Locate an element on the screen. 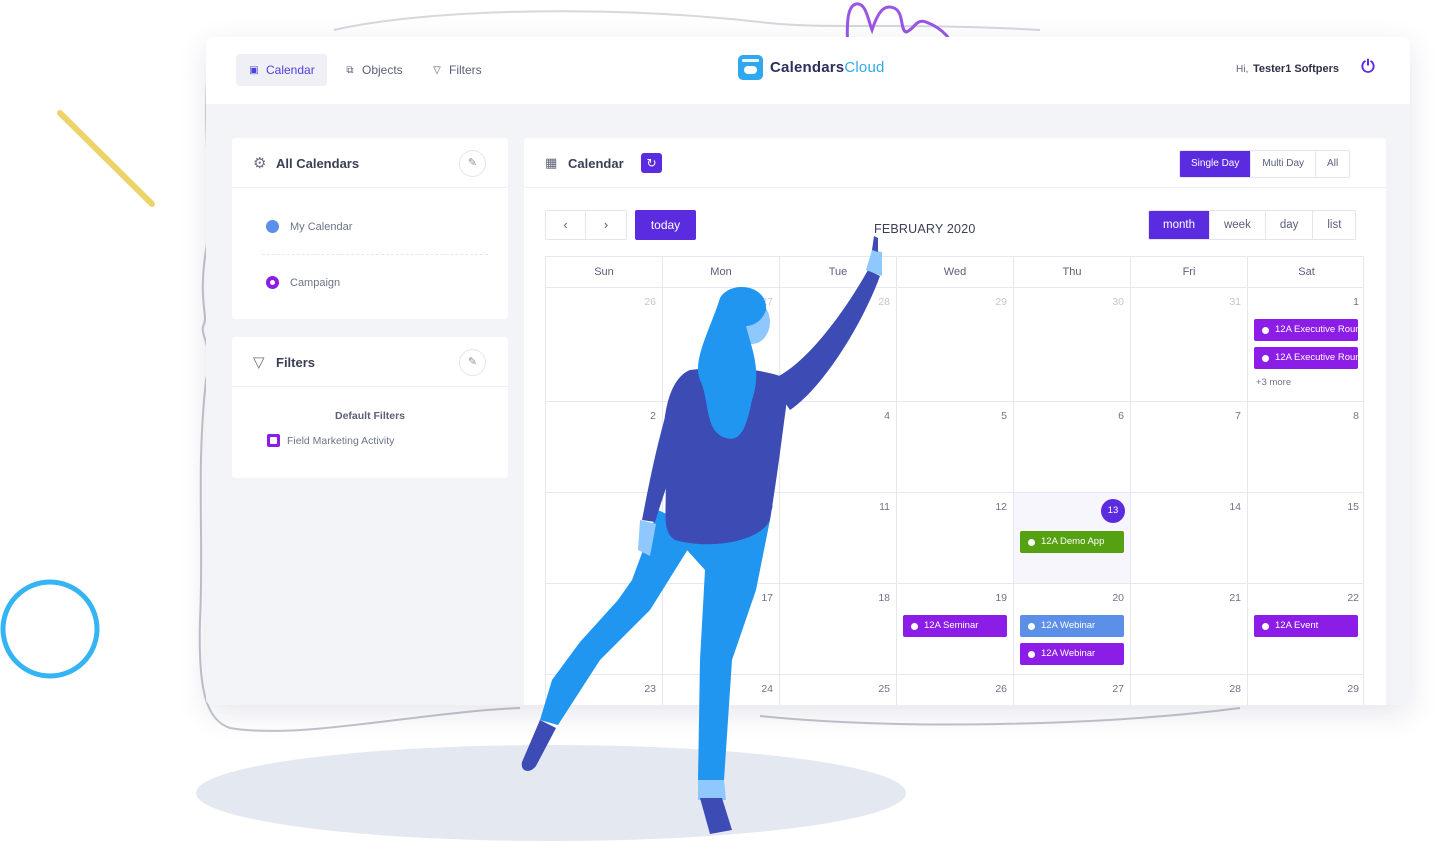 Image resolution: width=1438 pixels, height=842 pixels. more-events-link: +3 more is located at coordinates (1273, 382).